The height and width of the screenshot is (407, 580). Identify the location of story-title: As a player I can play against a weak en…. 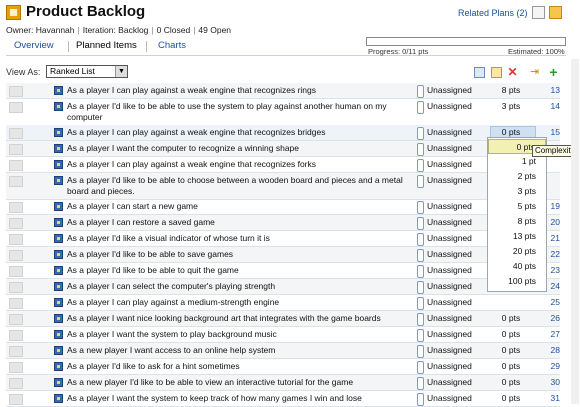
(236, 132).